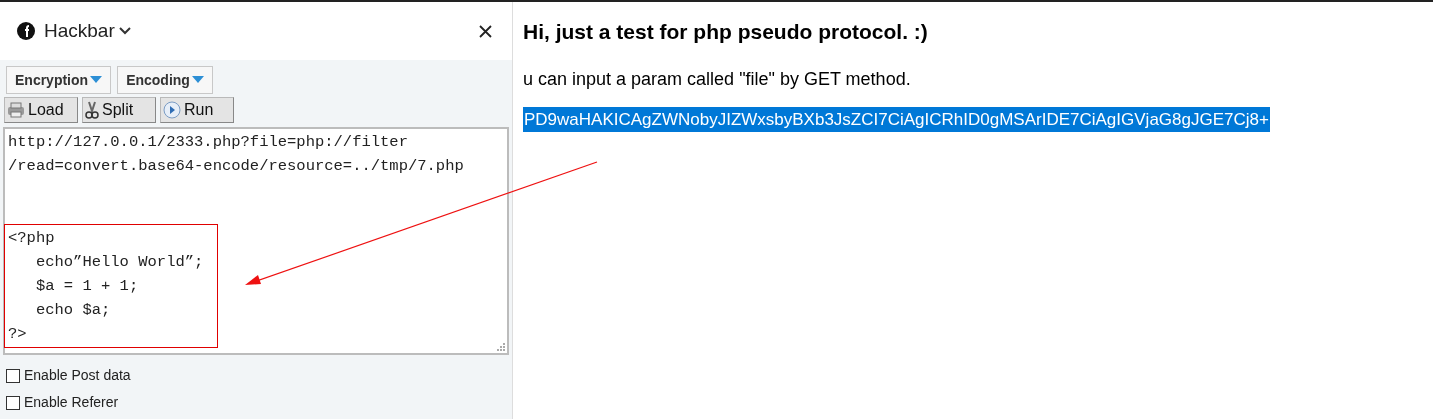 The width and height of the screenshot is (1433, 419). Describe the element at coordinates (896, 119) in the screenshot. I see `encoded-output: PD9waHAKICAgZWNobyJIZWxsbyBXb3JsZCI7CiAgICRhID0gMSArIDE7CiAgIGVjaG8gJGE7Cj8+` at that location.